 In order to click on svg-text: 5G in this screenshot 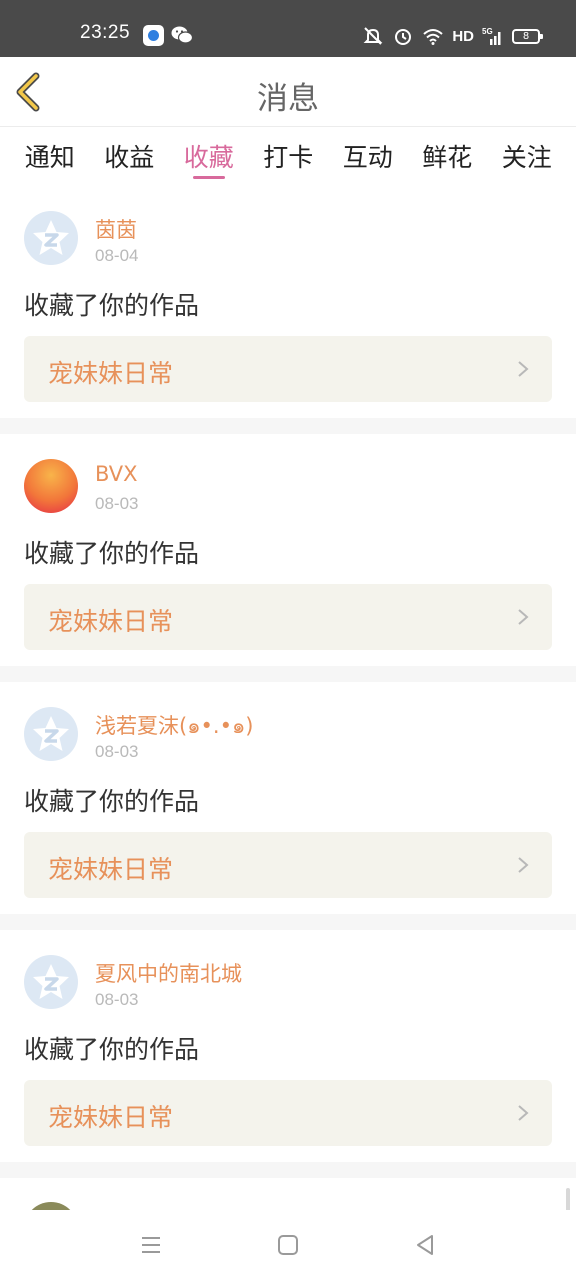, I will do `click(487, 31)`.